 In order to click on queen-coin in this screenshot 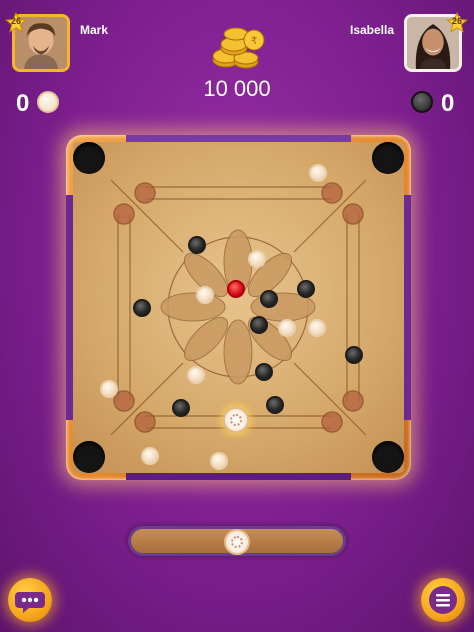, I will do `click(236, 289)`.